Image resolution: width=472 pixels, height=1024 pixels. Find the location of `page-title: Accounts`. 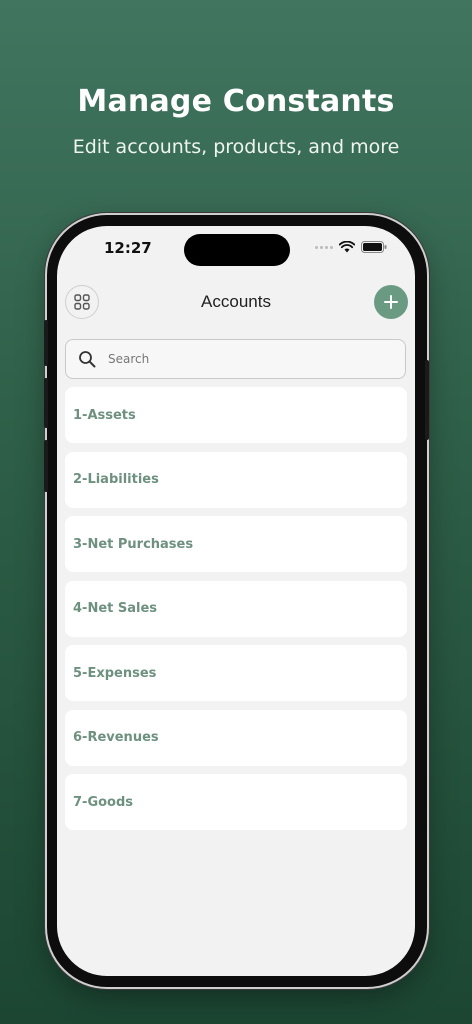

page-title: Accounts is located at coordinates (236, 301).